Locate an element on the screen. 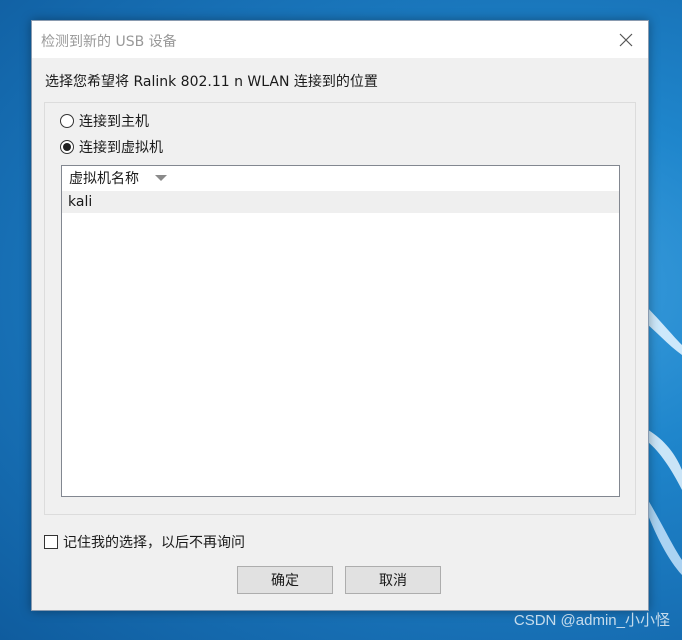  vm-list-item: kali is located at coordinates (340, 202).